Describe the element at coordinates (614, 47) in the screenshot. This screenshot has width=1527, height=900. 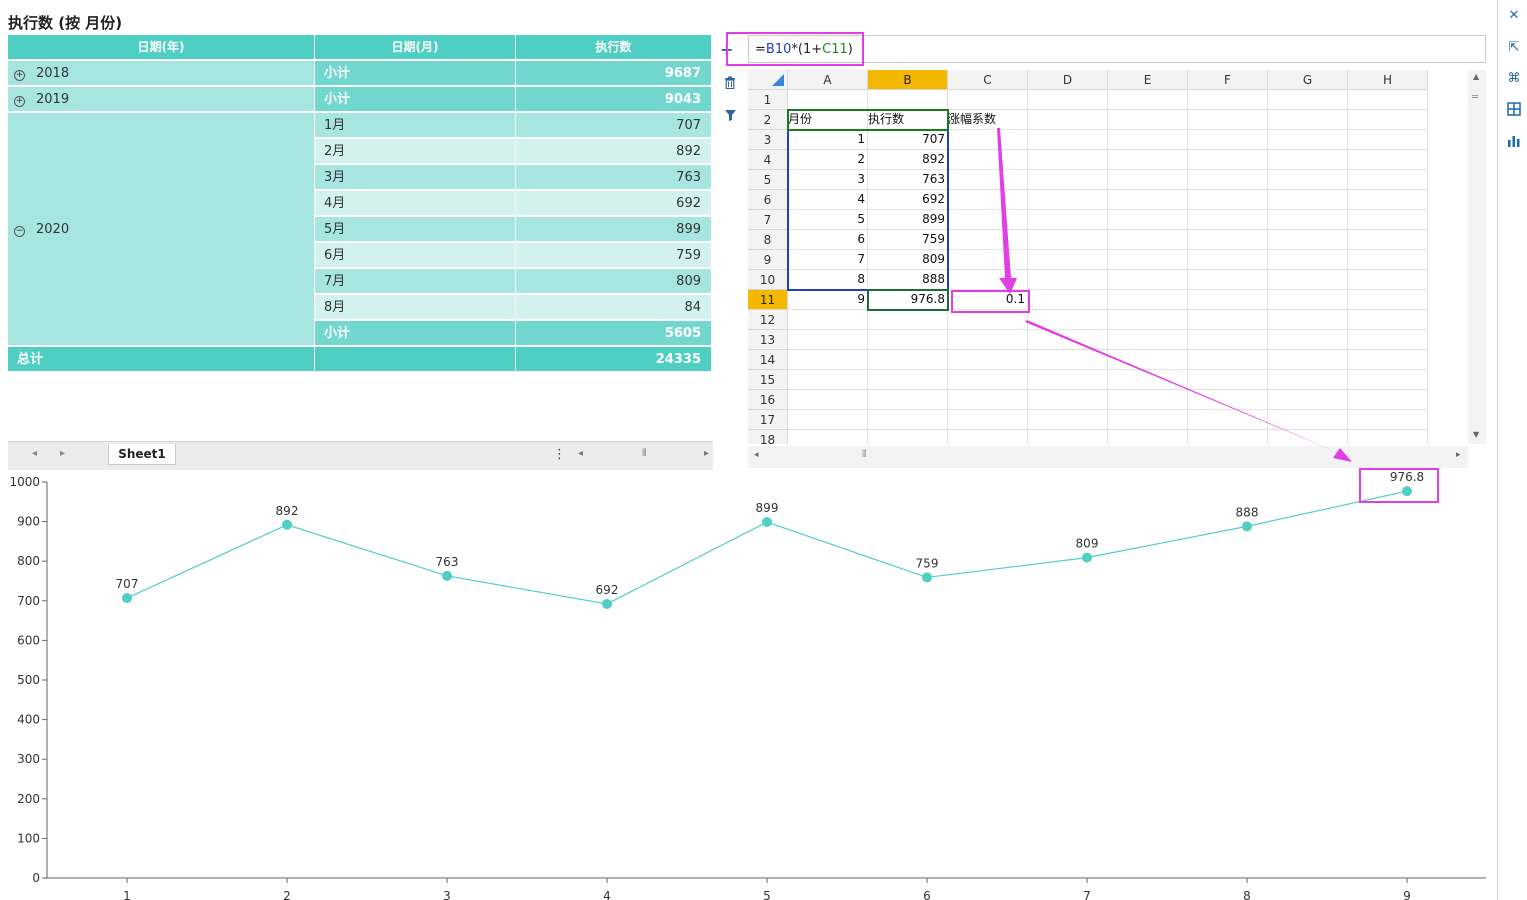
I see `pivot-header-value: 执行数` at that location.